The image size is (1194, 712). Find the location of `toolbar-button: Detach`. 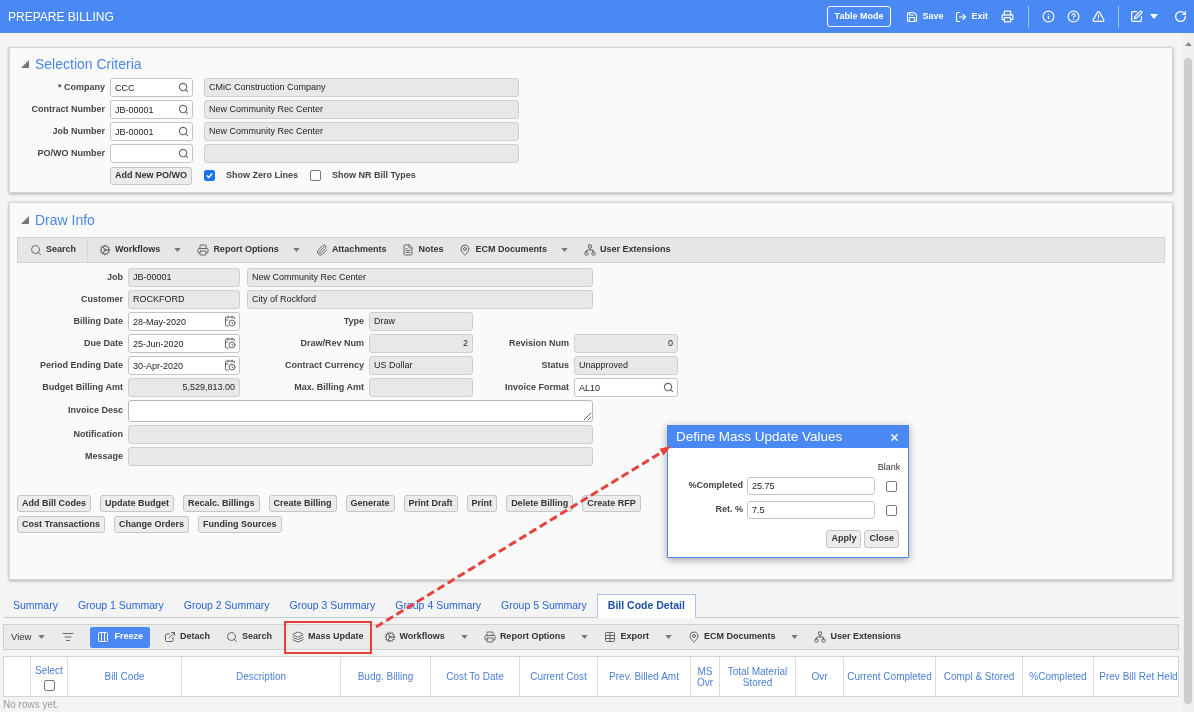

toolbar-button: Detach is located at coordinates (186, 637).